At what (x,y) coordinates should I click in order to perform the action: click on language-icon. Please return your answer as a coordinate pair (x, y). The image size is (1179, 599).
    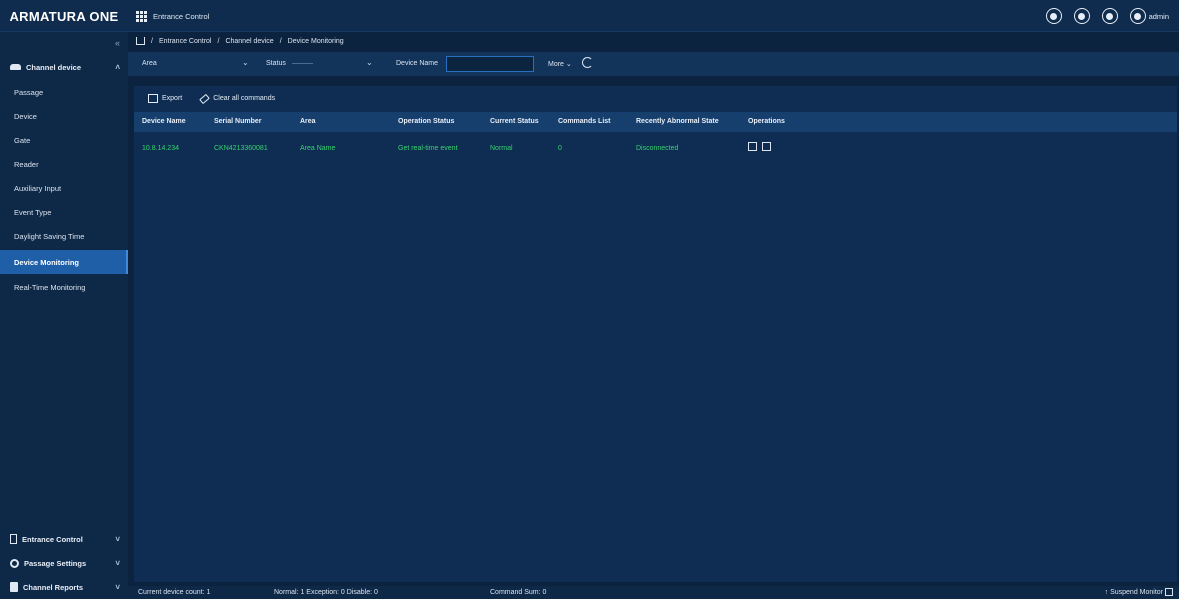
    Looking at the image, I should click on (1053, 16).